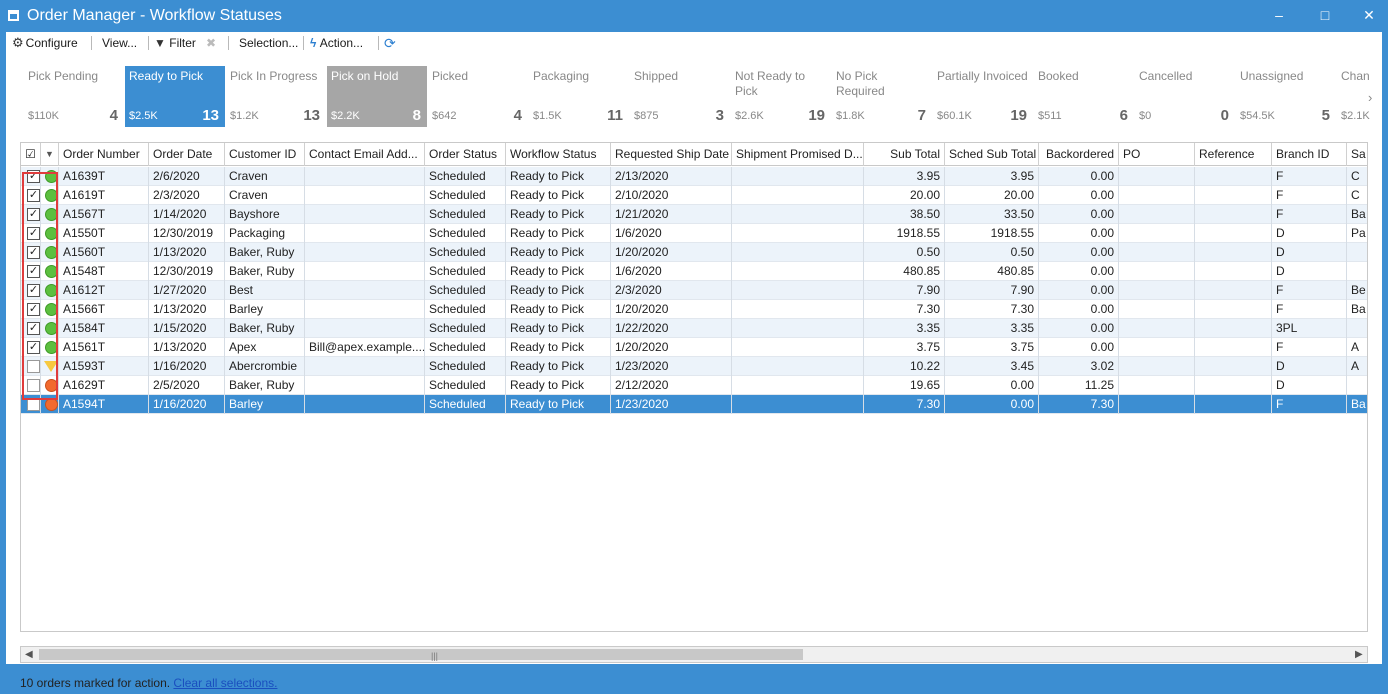 The image size is (1388, 694). What do you see at coordinates (1286, 96) in the screenshot?
I see `status-tile: Unassigned $54.5K 5` at bounding box center [1286, 96].